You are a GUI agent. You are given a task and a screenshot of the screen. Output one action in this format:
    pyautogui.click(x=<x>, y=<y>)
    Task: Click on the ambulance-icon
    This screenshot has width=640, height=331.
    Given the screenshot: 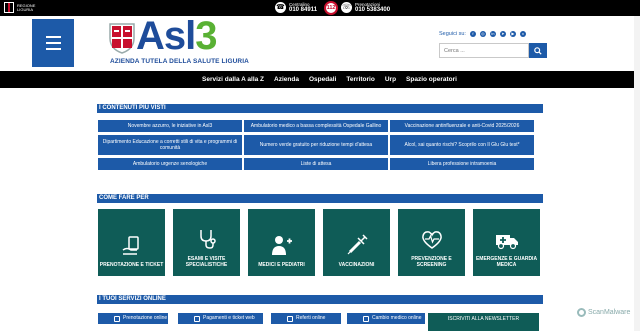 What is the action you would take?
    pyautogui.click(x=506, y=242)
    